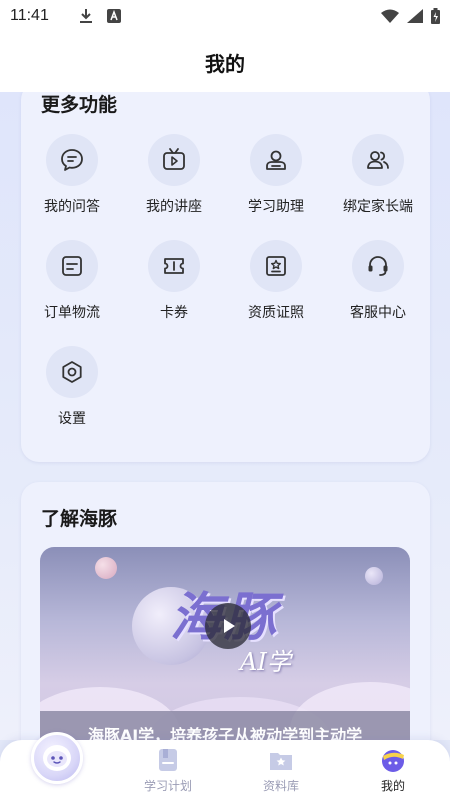 The height and width of the screenshot is (800, 450). What do you see at coordinates (390, 16) in the screenshot?
I see `wifi-icon` at bounding box center [390, 16].